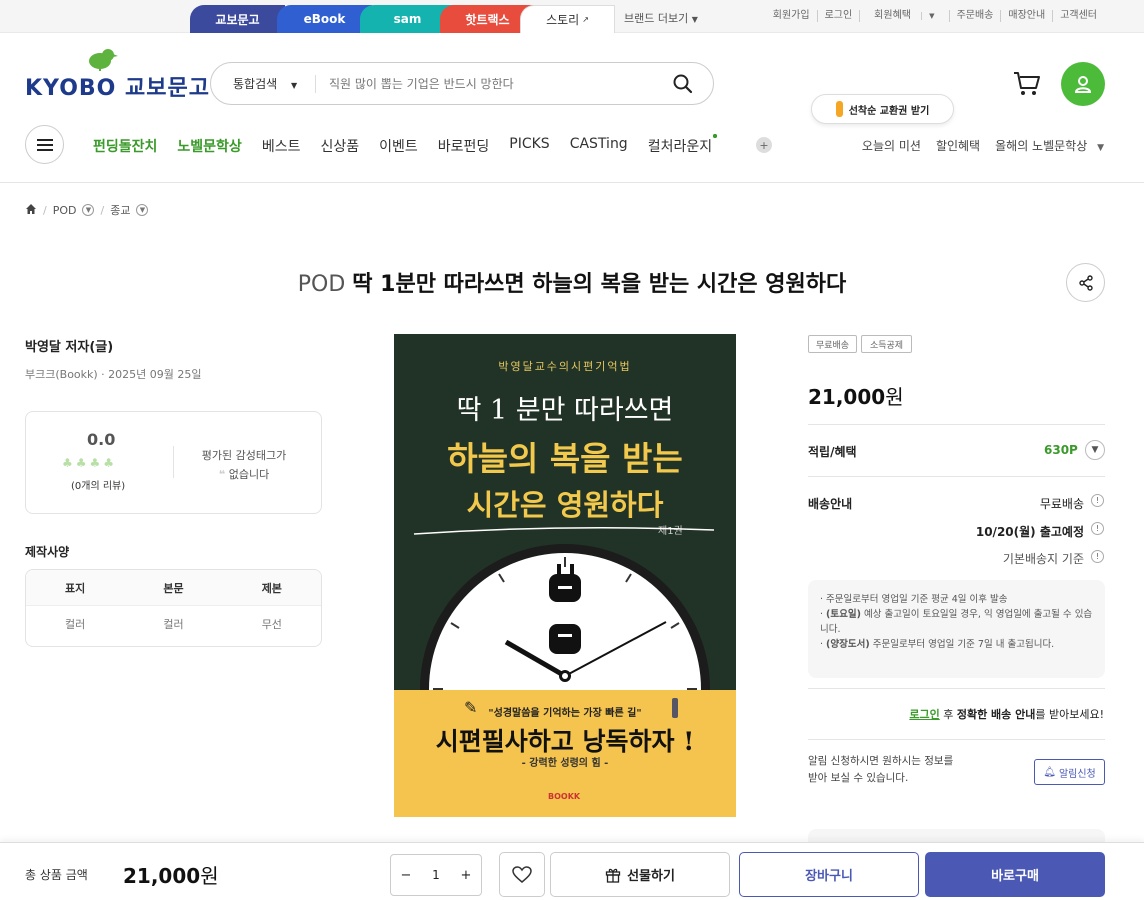 The width and height of the screenshot is (1144, 900). I want to click on mission-tooltip: 선착순 교환권 받기, so click(882, 109).